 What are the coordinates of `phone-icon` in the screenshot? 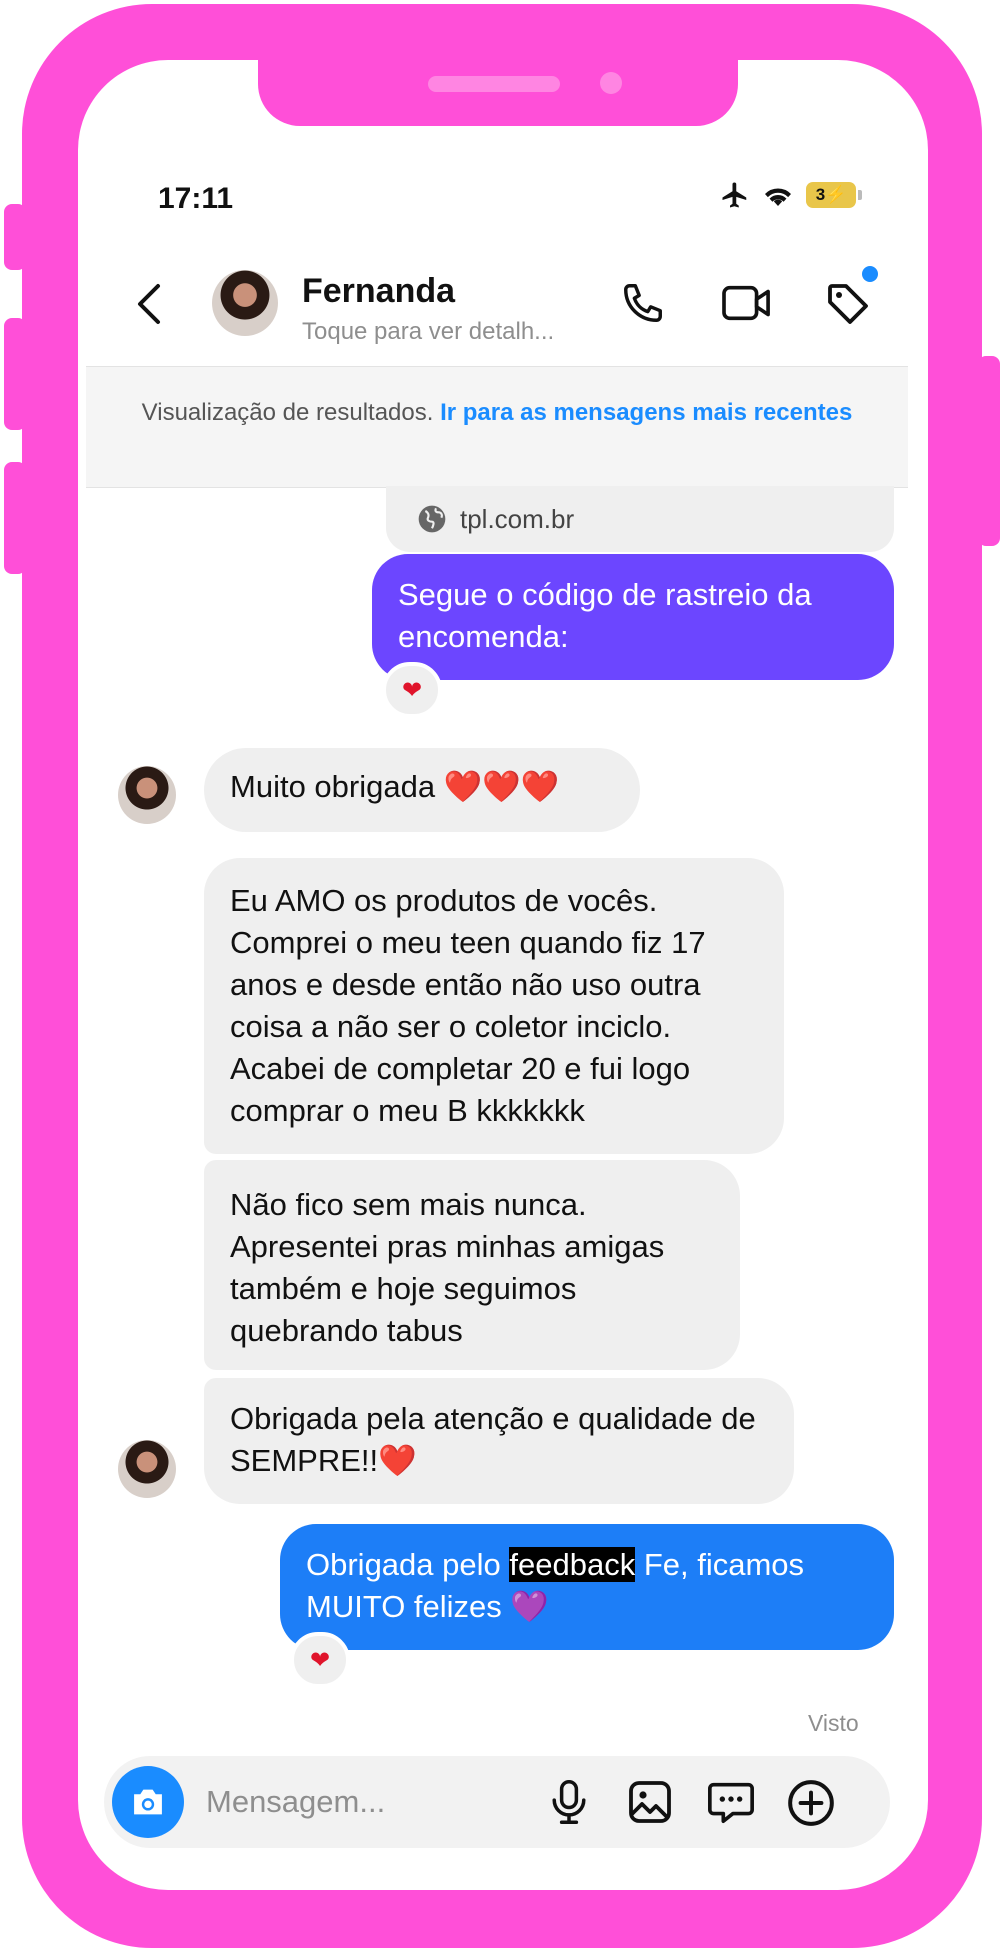 It's located at (643, 303).